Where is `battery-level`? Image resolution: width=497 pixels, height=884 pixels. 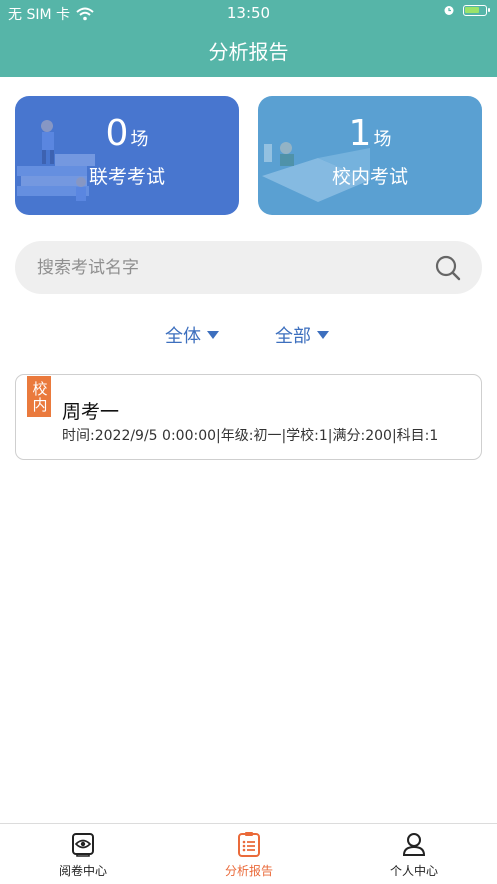
battery-level is located at coordinates (472, 9).